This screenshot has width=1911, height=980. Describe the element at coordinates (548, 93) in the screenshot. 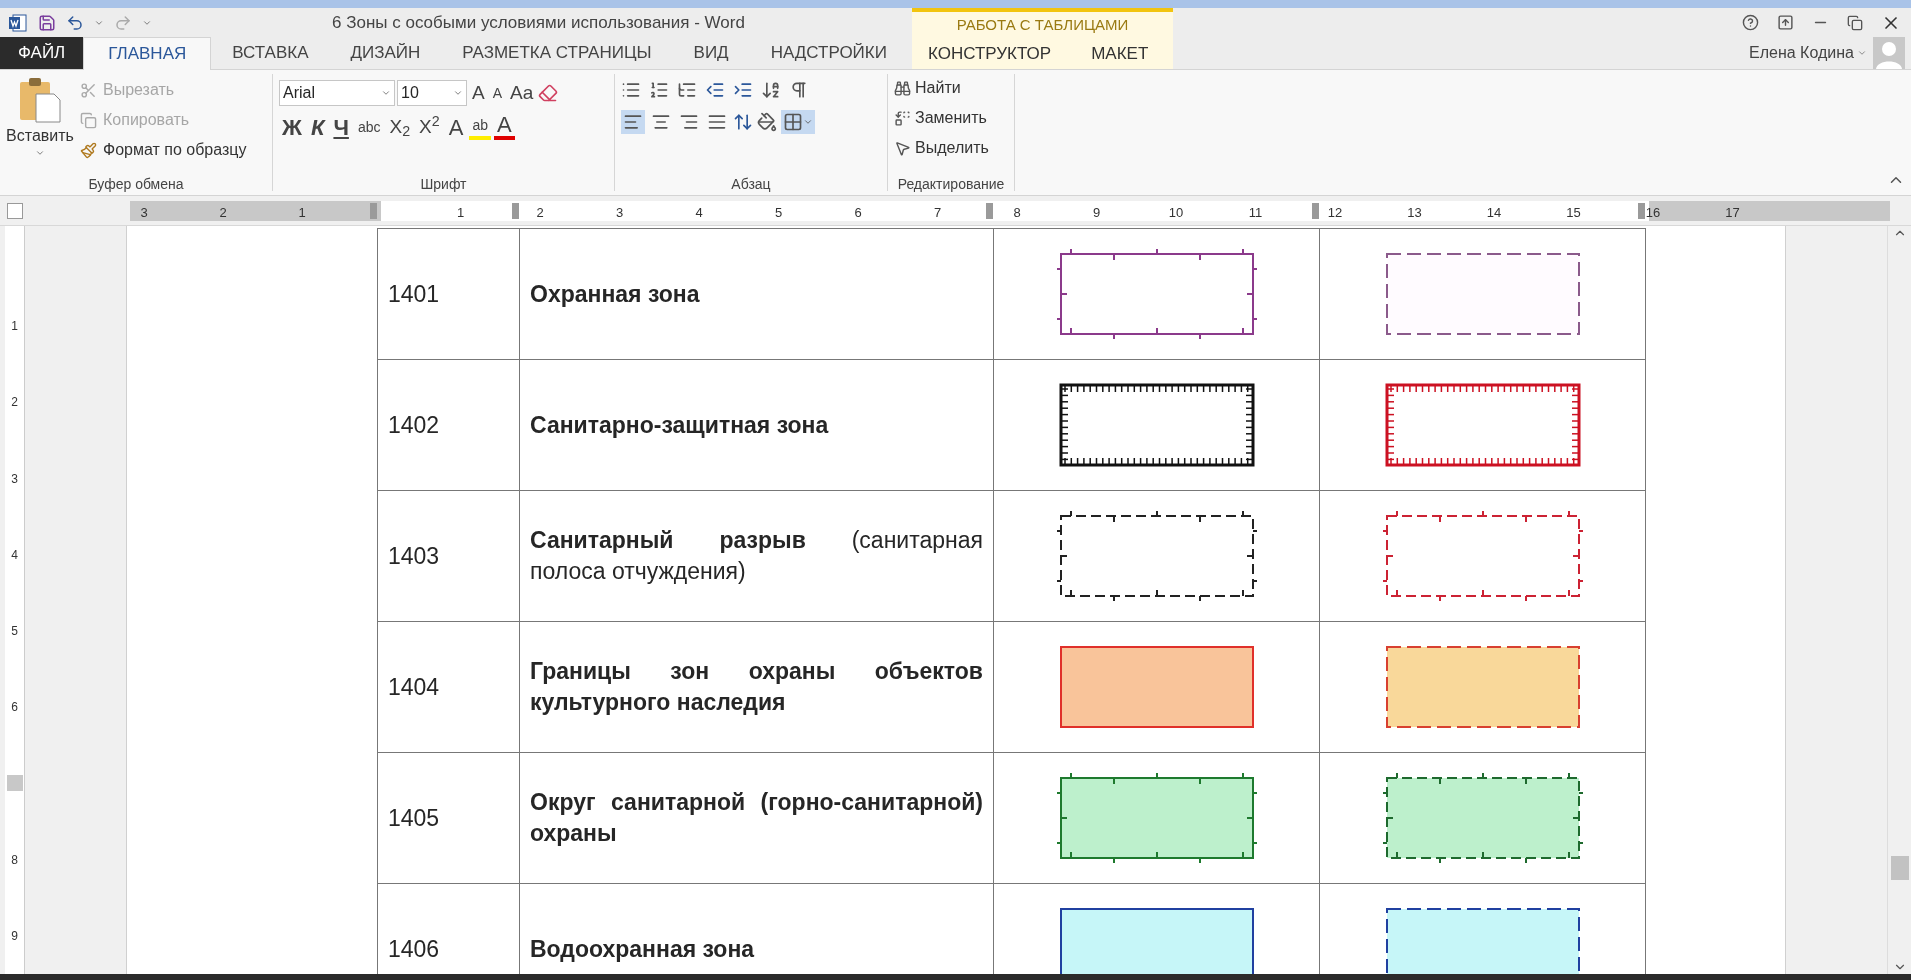

I see `clear-format-icon` at that location.